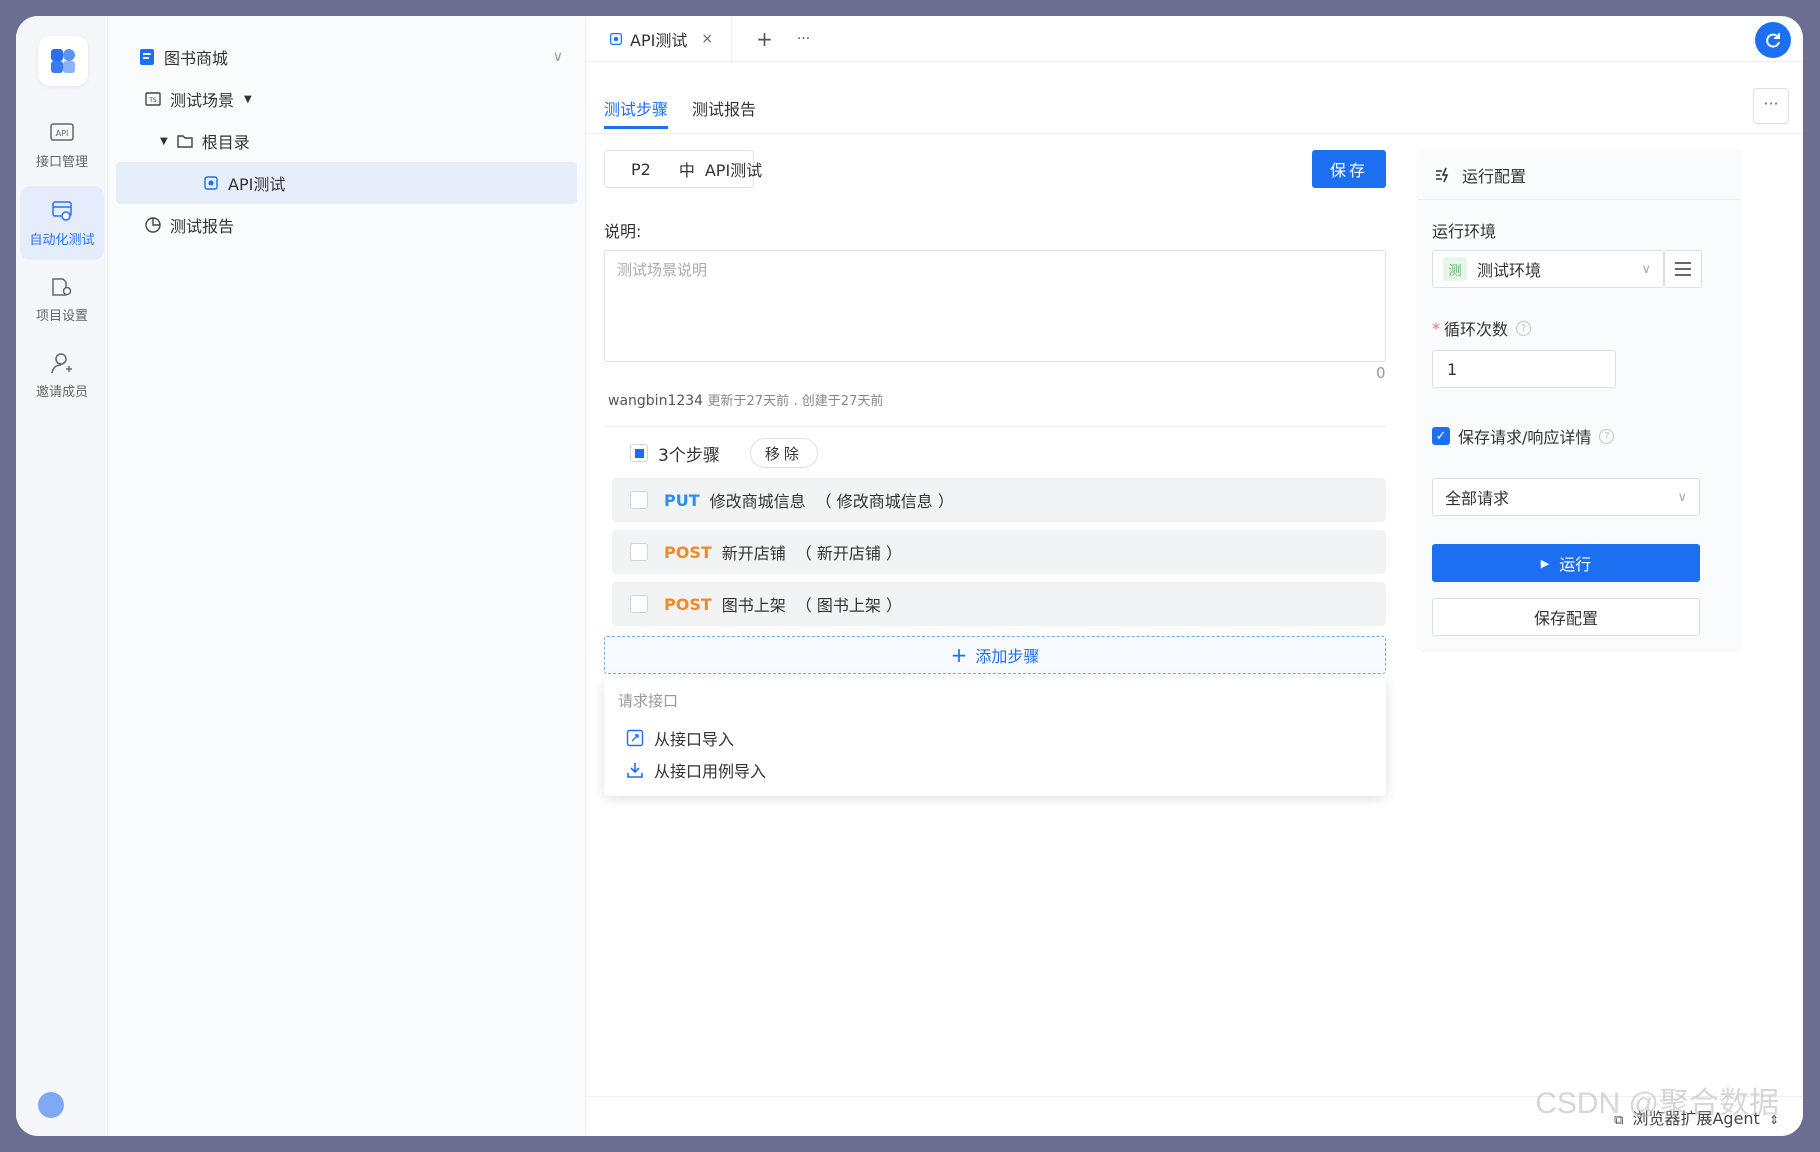 This screenshot has width=1820, height=1152. Describe the element at coordinates (656, 401) in the screenshot. I see `author-name: wangbin1234` at that location.